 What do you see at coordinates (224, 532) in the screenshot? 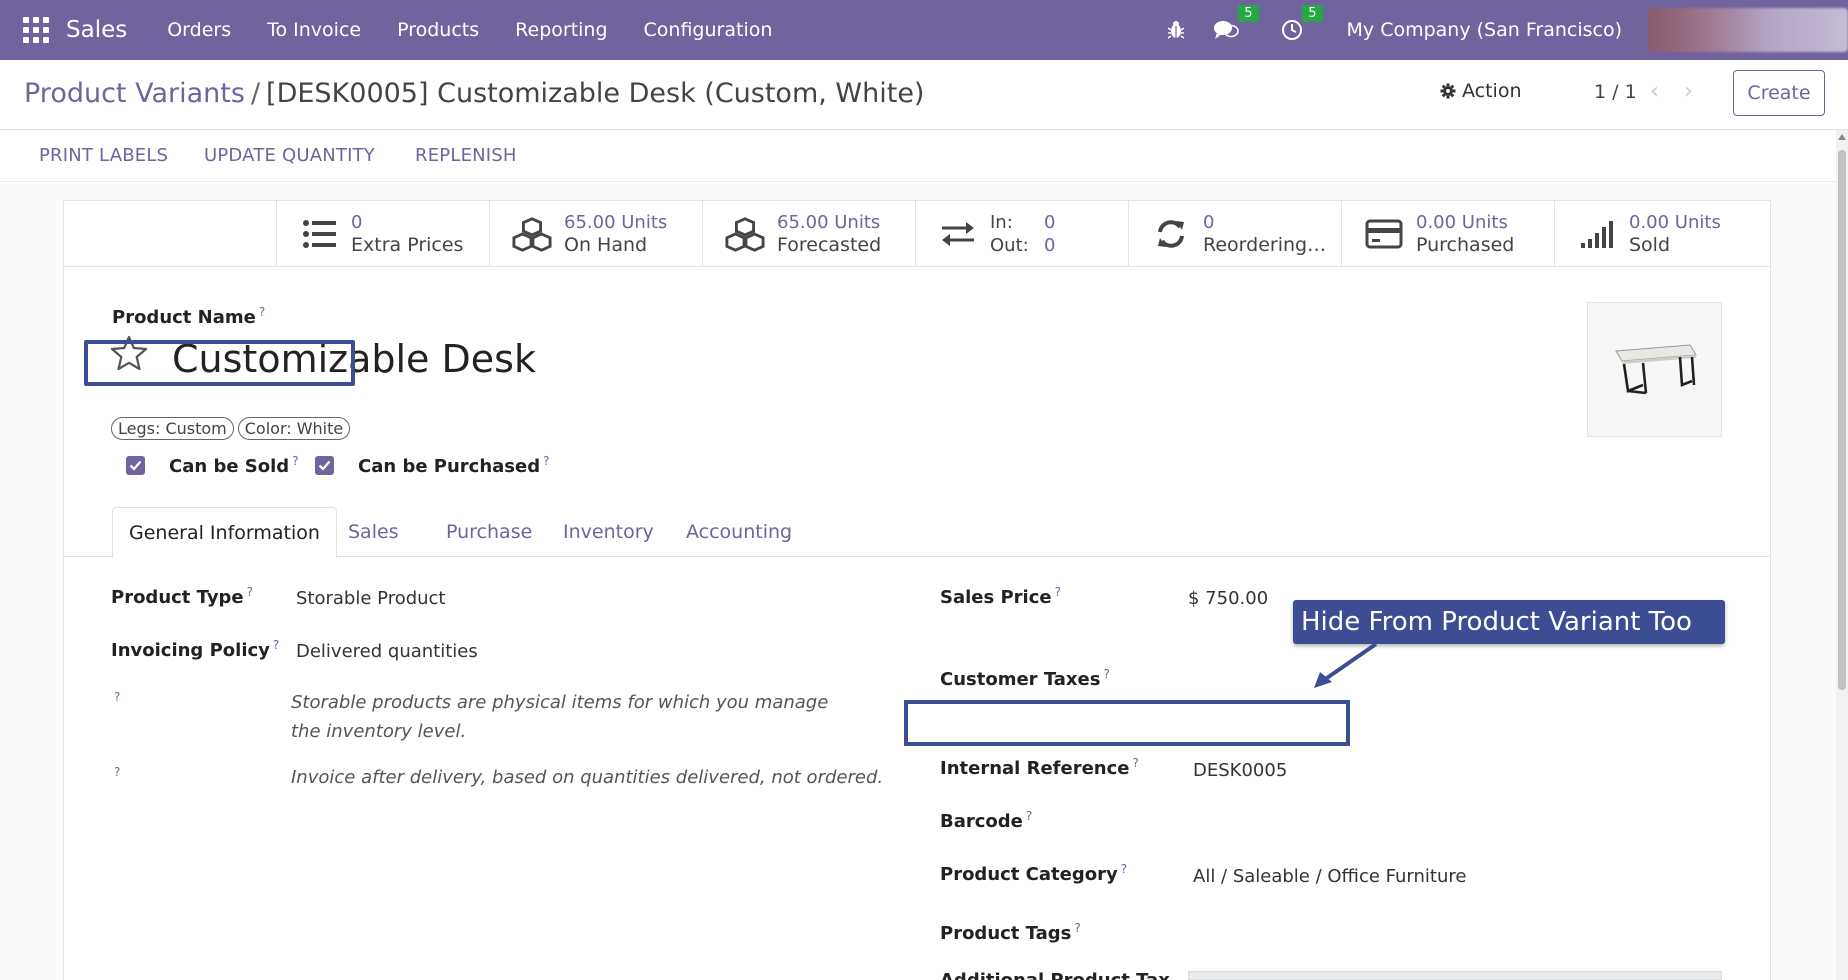
I see `tab-general-information: General Information` at bounding box center [224, 532].